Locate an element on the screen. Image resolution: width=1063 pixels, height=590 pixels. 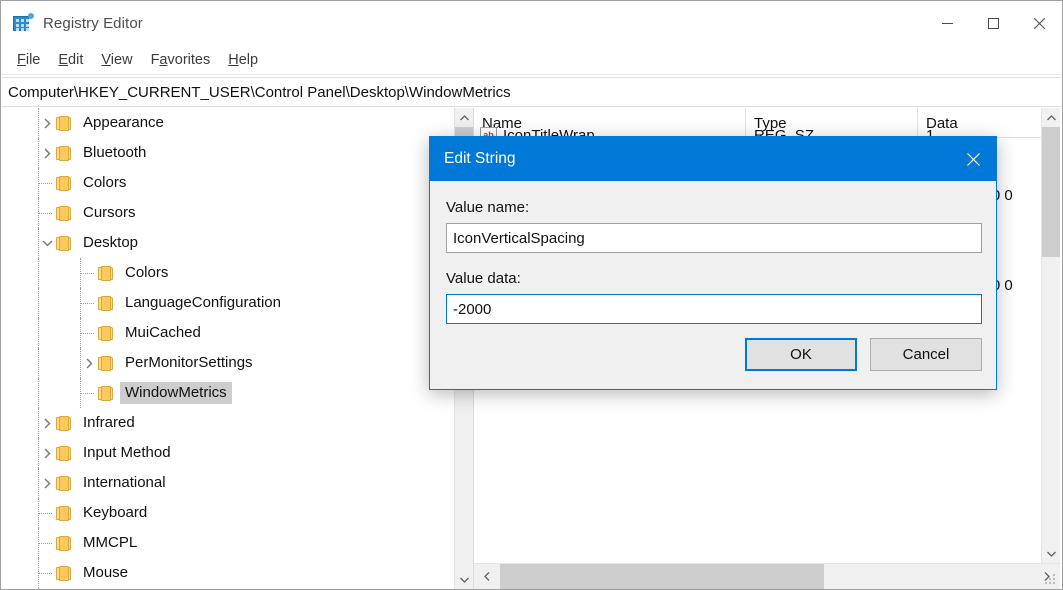
value-data-label: Value data: is located at coordinates (483, 278).